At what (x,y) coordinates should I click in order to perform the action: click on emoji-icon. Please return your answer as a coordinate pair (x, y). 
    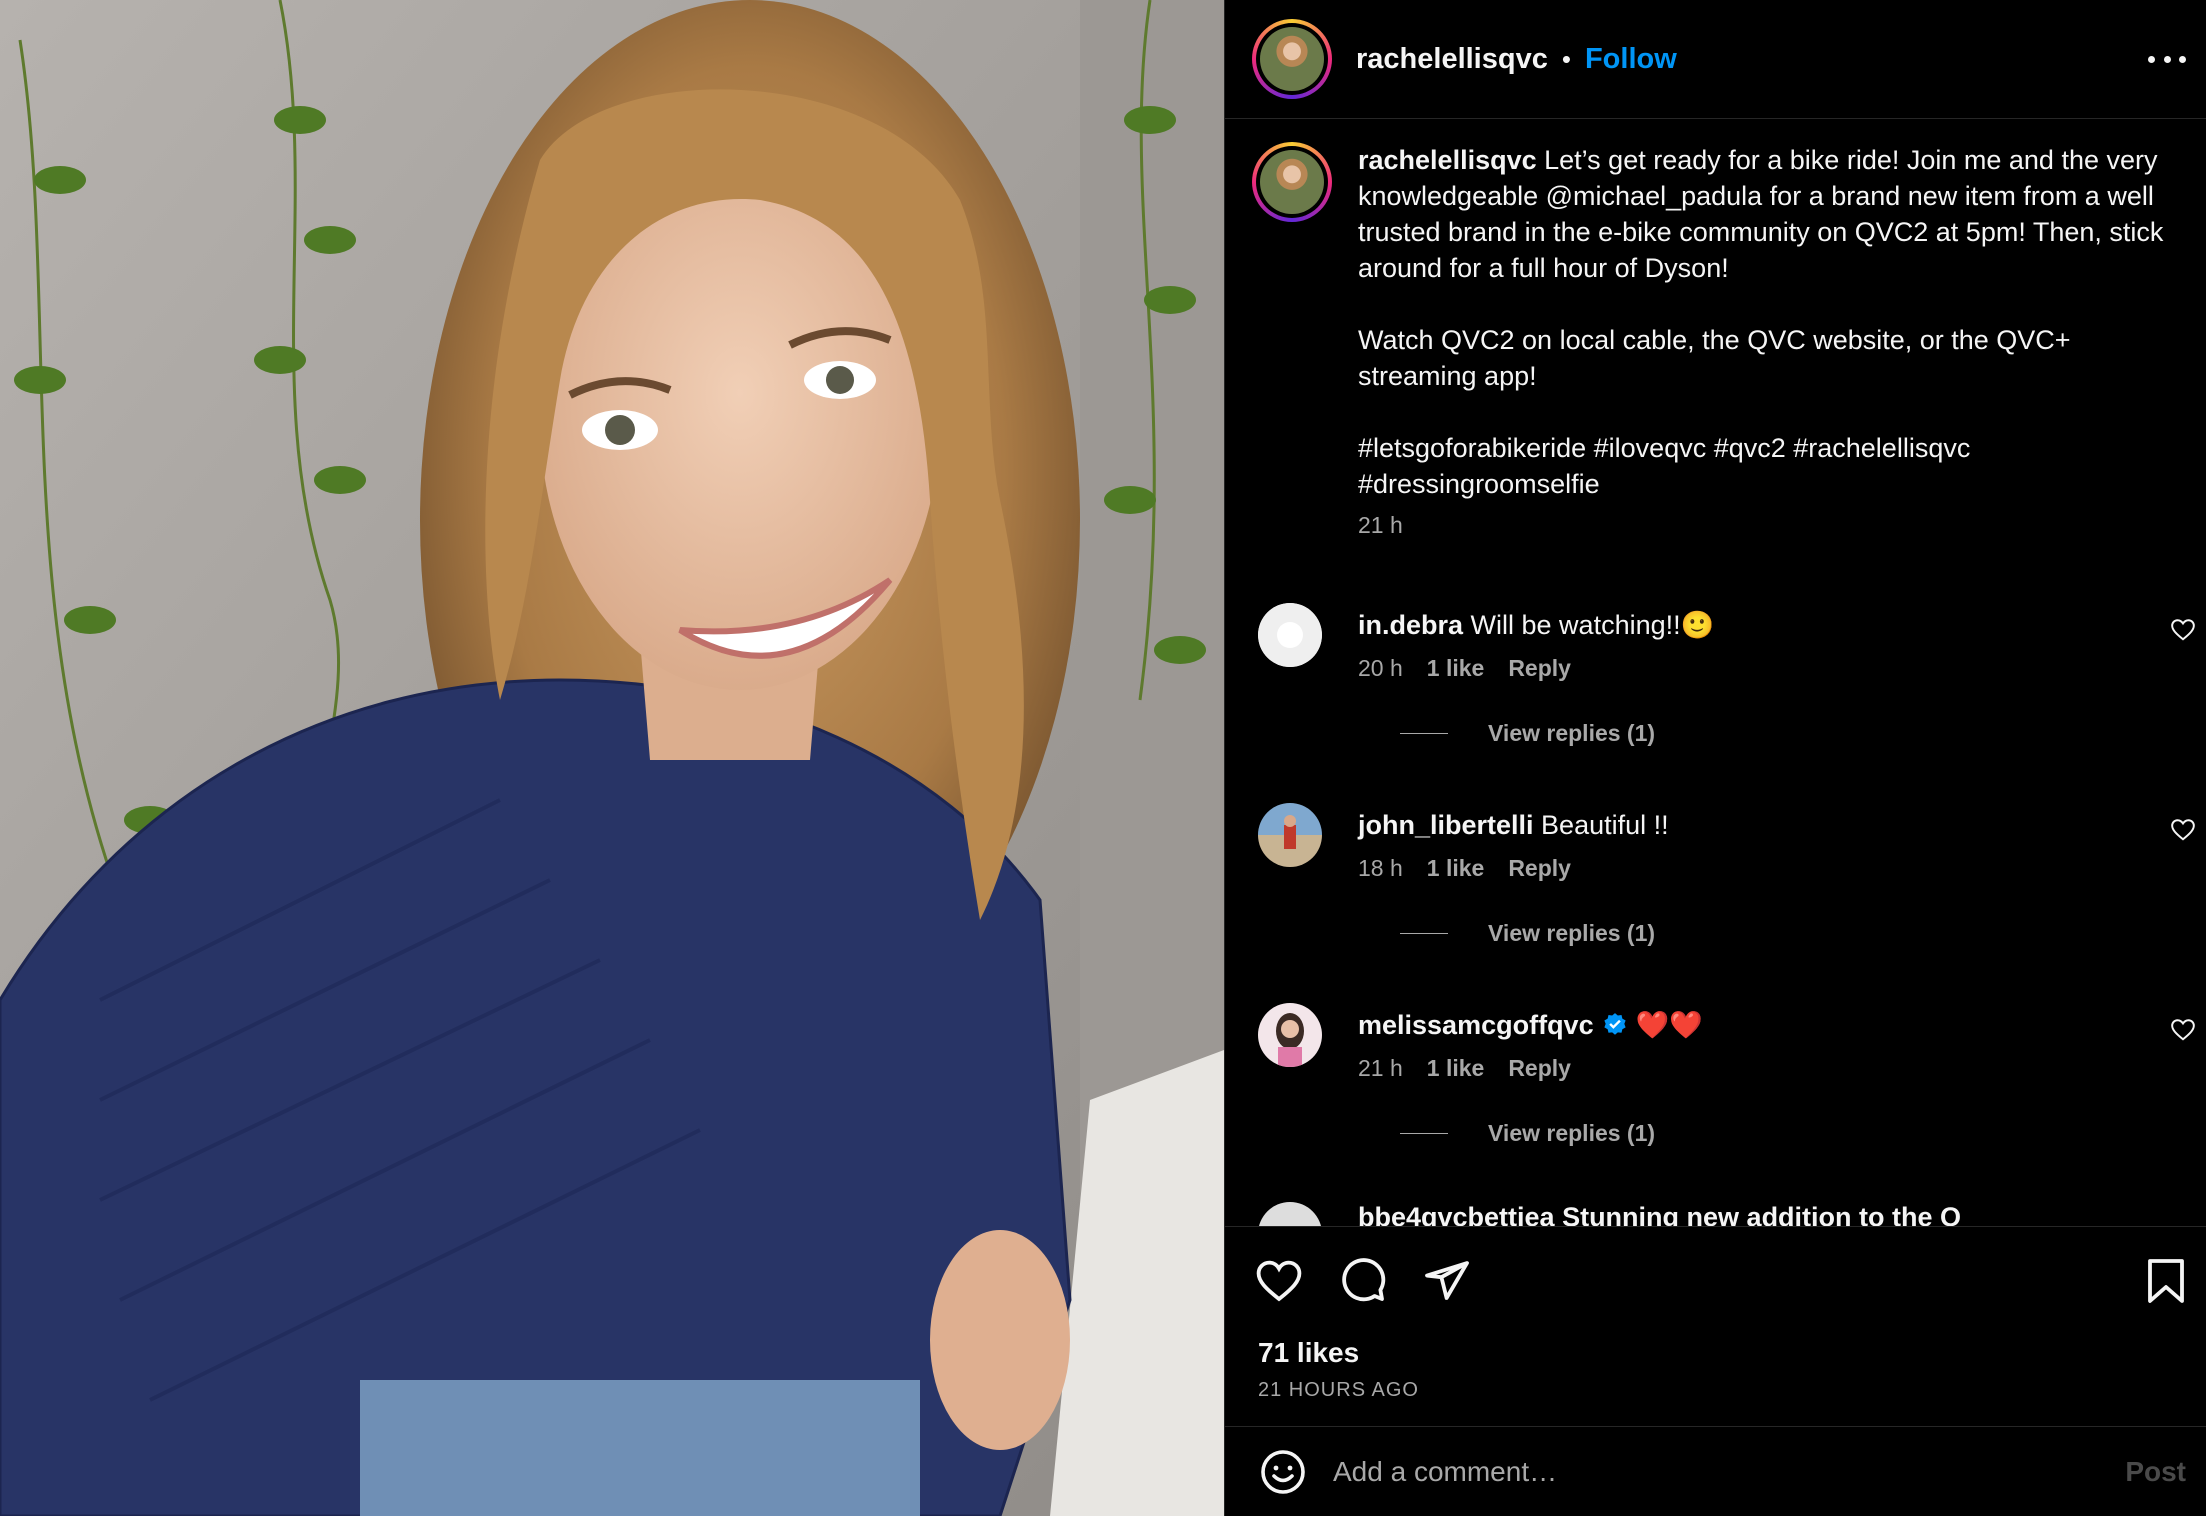
    Looking at the image, I should click on (1283, 1472).